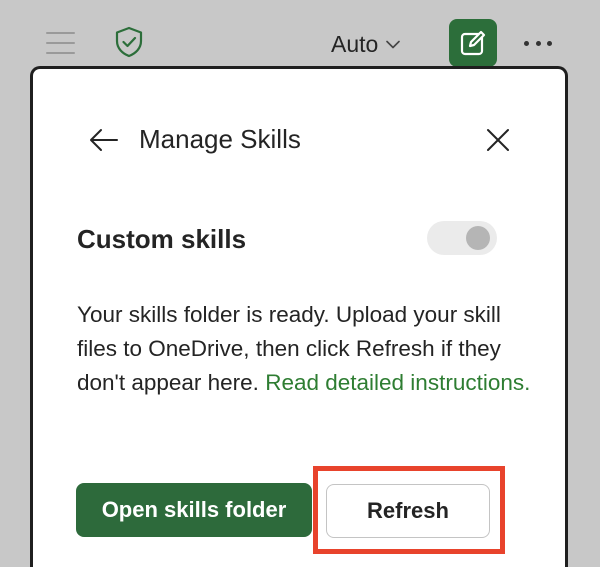 Image resolution: width=600 pixels, height=567 pixels. I want to click on compose-button, so click(473, 43).